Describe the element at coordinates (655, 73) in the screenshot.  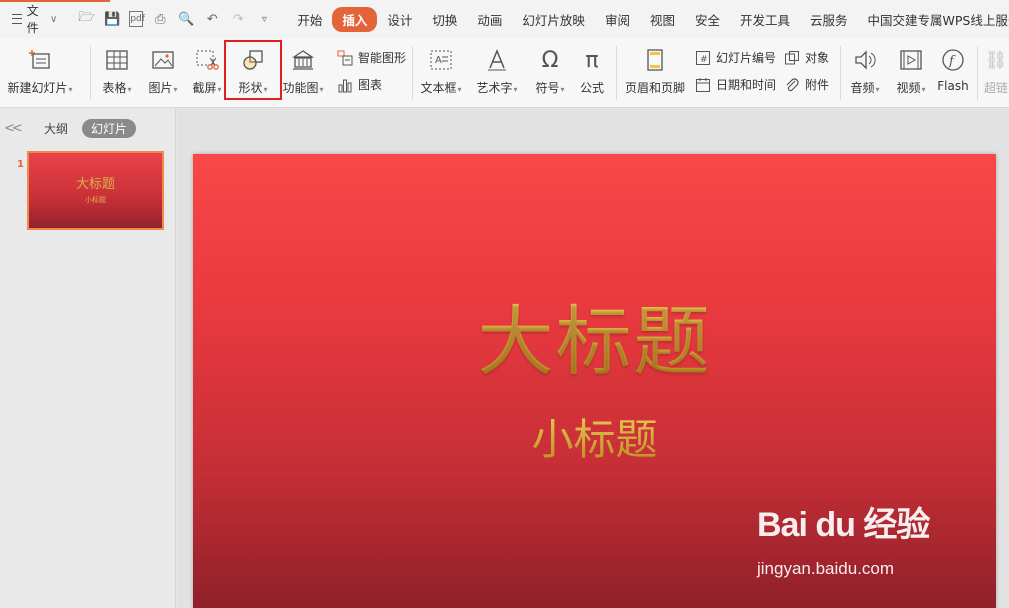
I see `header-footer-button: 页眉和页脚` at that location.